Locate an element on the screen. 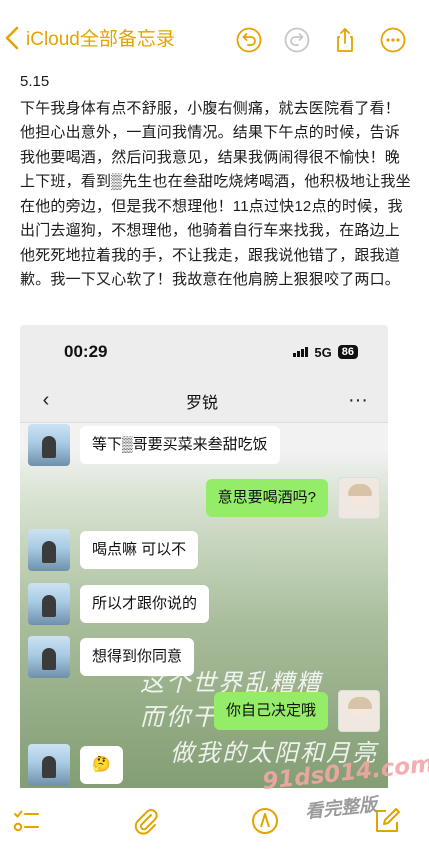 The height and width of the screenshot is (860, 429). checklist-button is located at coordinates (27, 821).